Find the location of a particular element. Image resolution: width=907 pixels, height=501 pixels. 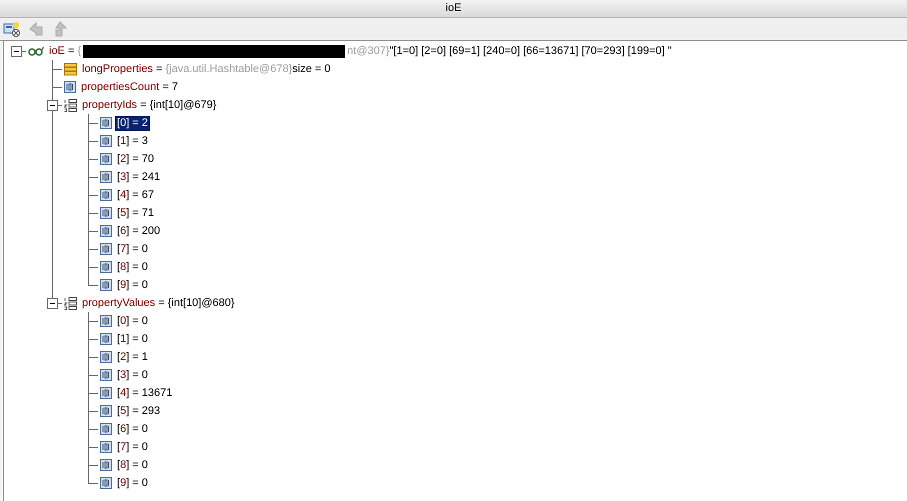

variable-value: nt@307}"[1=0] [2=0] [69=1] [240=0] [66=13671] [70=293] [199=0] " is located at coordinates (509, 51).